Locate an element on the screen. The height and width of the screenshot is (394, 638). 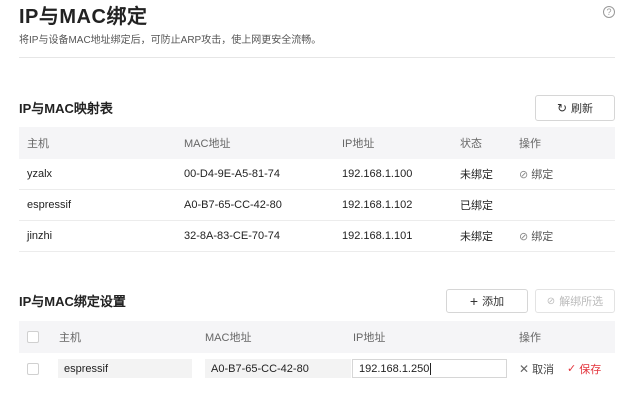
page-title: IP与MAC绑定 is located at coordinates (83, 17).